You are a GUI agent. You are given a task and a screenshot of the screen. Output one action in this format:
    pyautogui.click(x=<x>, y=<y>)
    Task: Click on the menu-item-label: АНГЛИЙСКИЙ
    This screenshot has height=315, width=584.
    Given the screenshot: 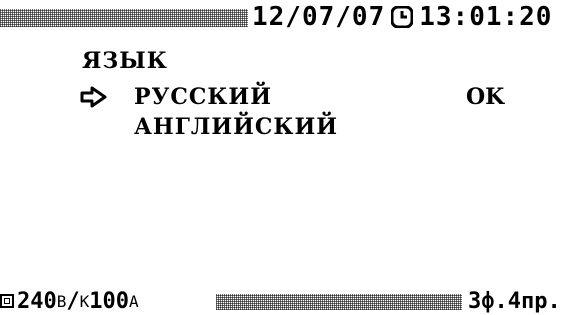 What is the action you would take?
    pyautogui.click(x=236, y=127)
    